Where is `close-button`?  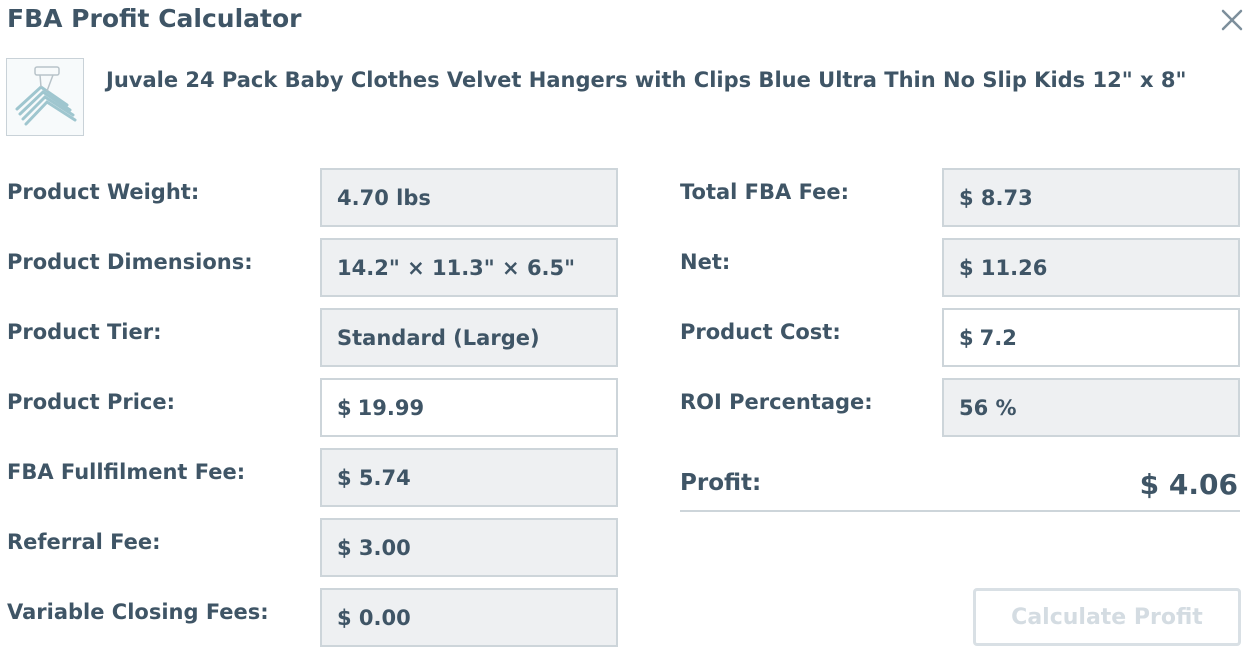 close-button is located at coordinates (1232, 20).